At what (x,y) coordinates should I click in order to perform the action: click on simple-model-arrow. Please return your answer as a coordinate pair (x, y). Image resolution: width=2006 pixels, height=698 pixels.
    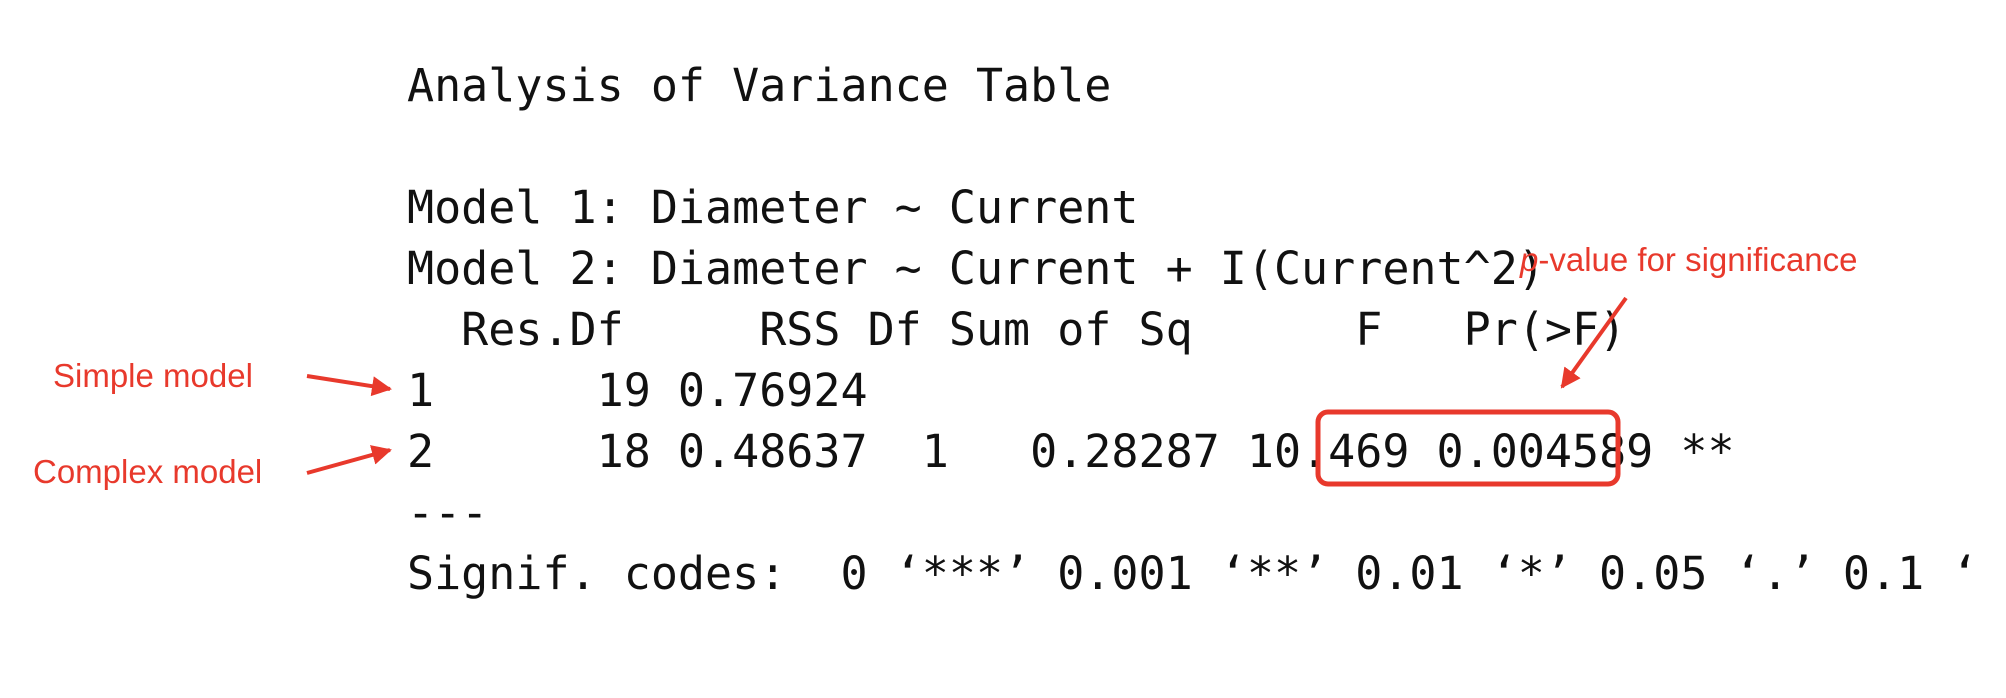
    Looking at the image, I should click on (349, 385).